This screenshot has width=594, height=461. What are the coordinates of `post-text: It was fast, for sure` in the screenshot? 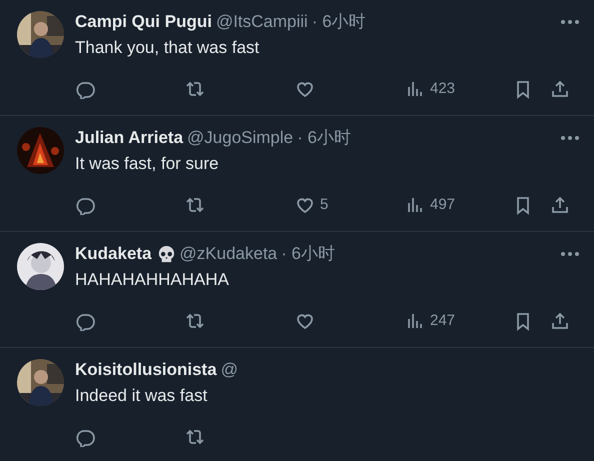 It's located at (147, 164).